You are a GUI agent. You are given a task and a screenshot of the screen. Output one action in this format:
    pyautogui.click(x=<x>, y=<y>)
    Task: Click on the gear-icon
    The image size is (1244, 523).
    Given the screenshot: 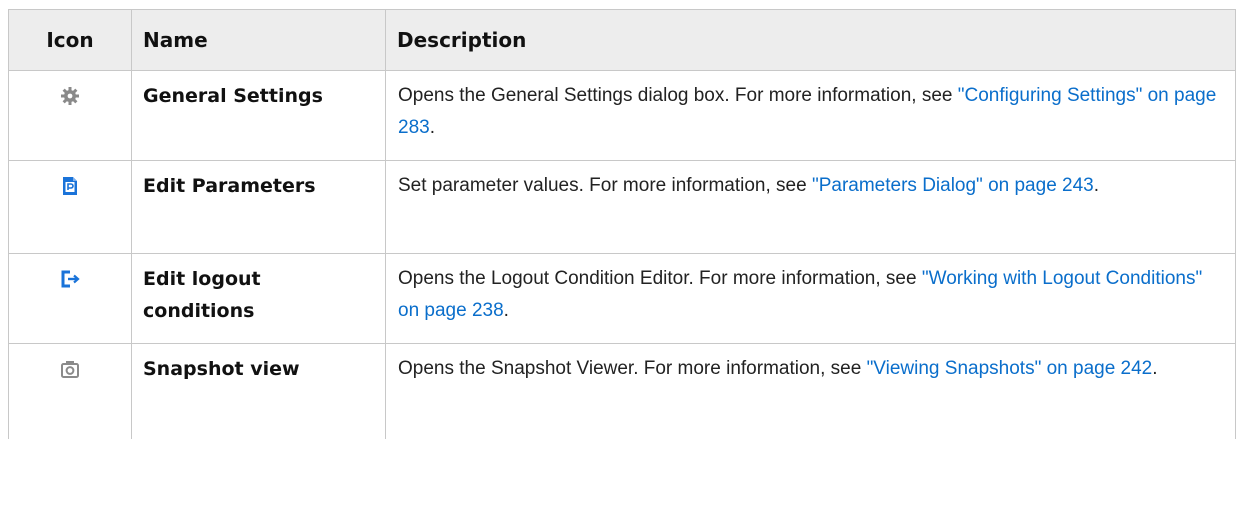 What is the action you would take?
    pyautogui.click(x=70, y=96)
    